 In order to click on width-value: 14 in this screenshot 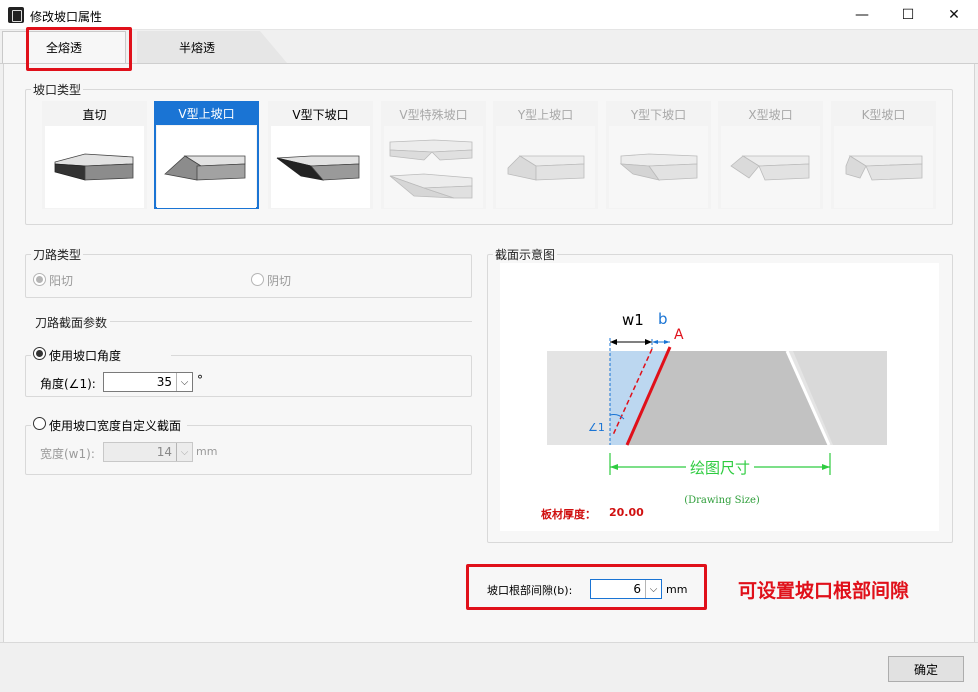, I will do `click(164, 452)`.